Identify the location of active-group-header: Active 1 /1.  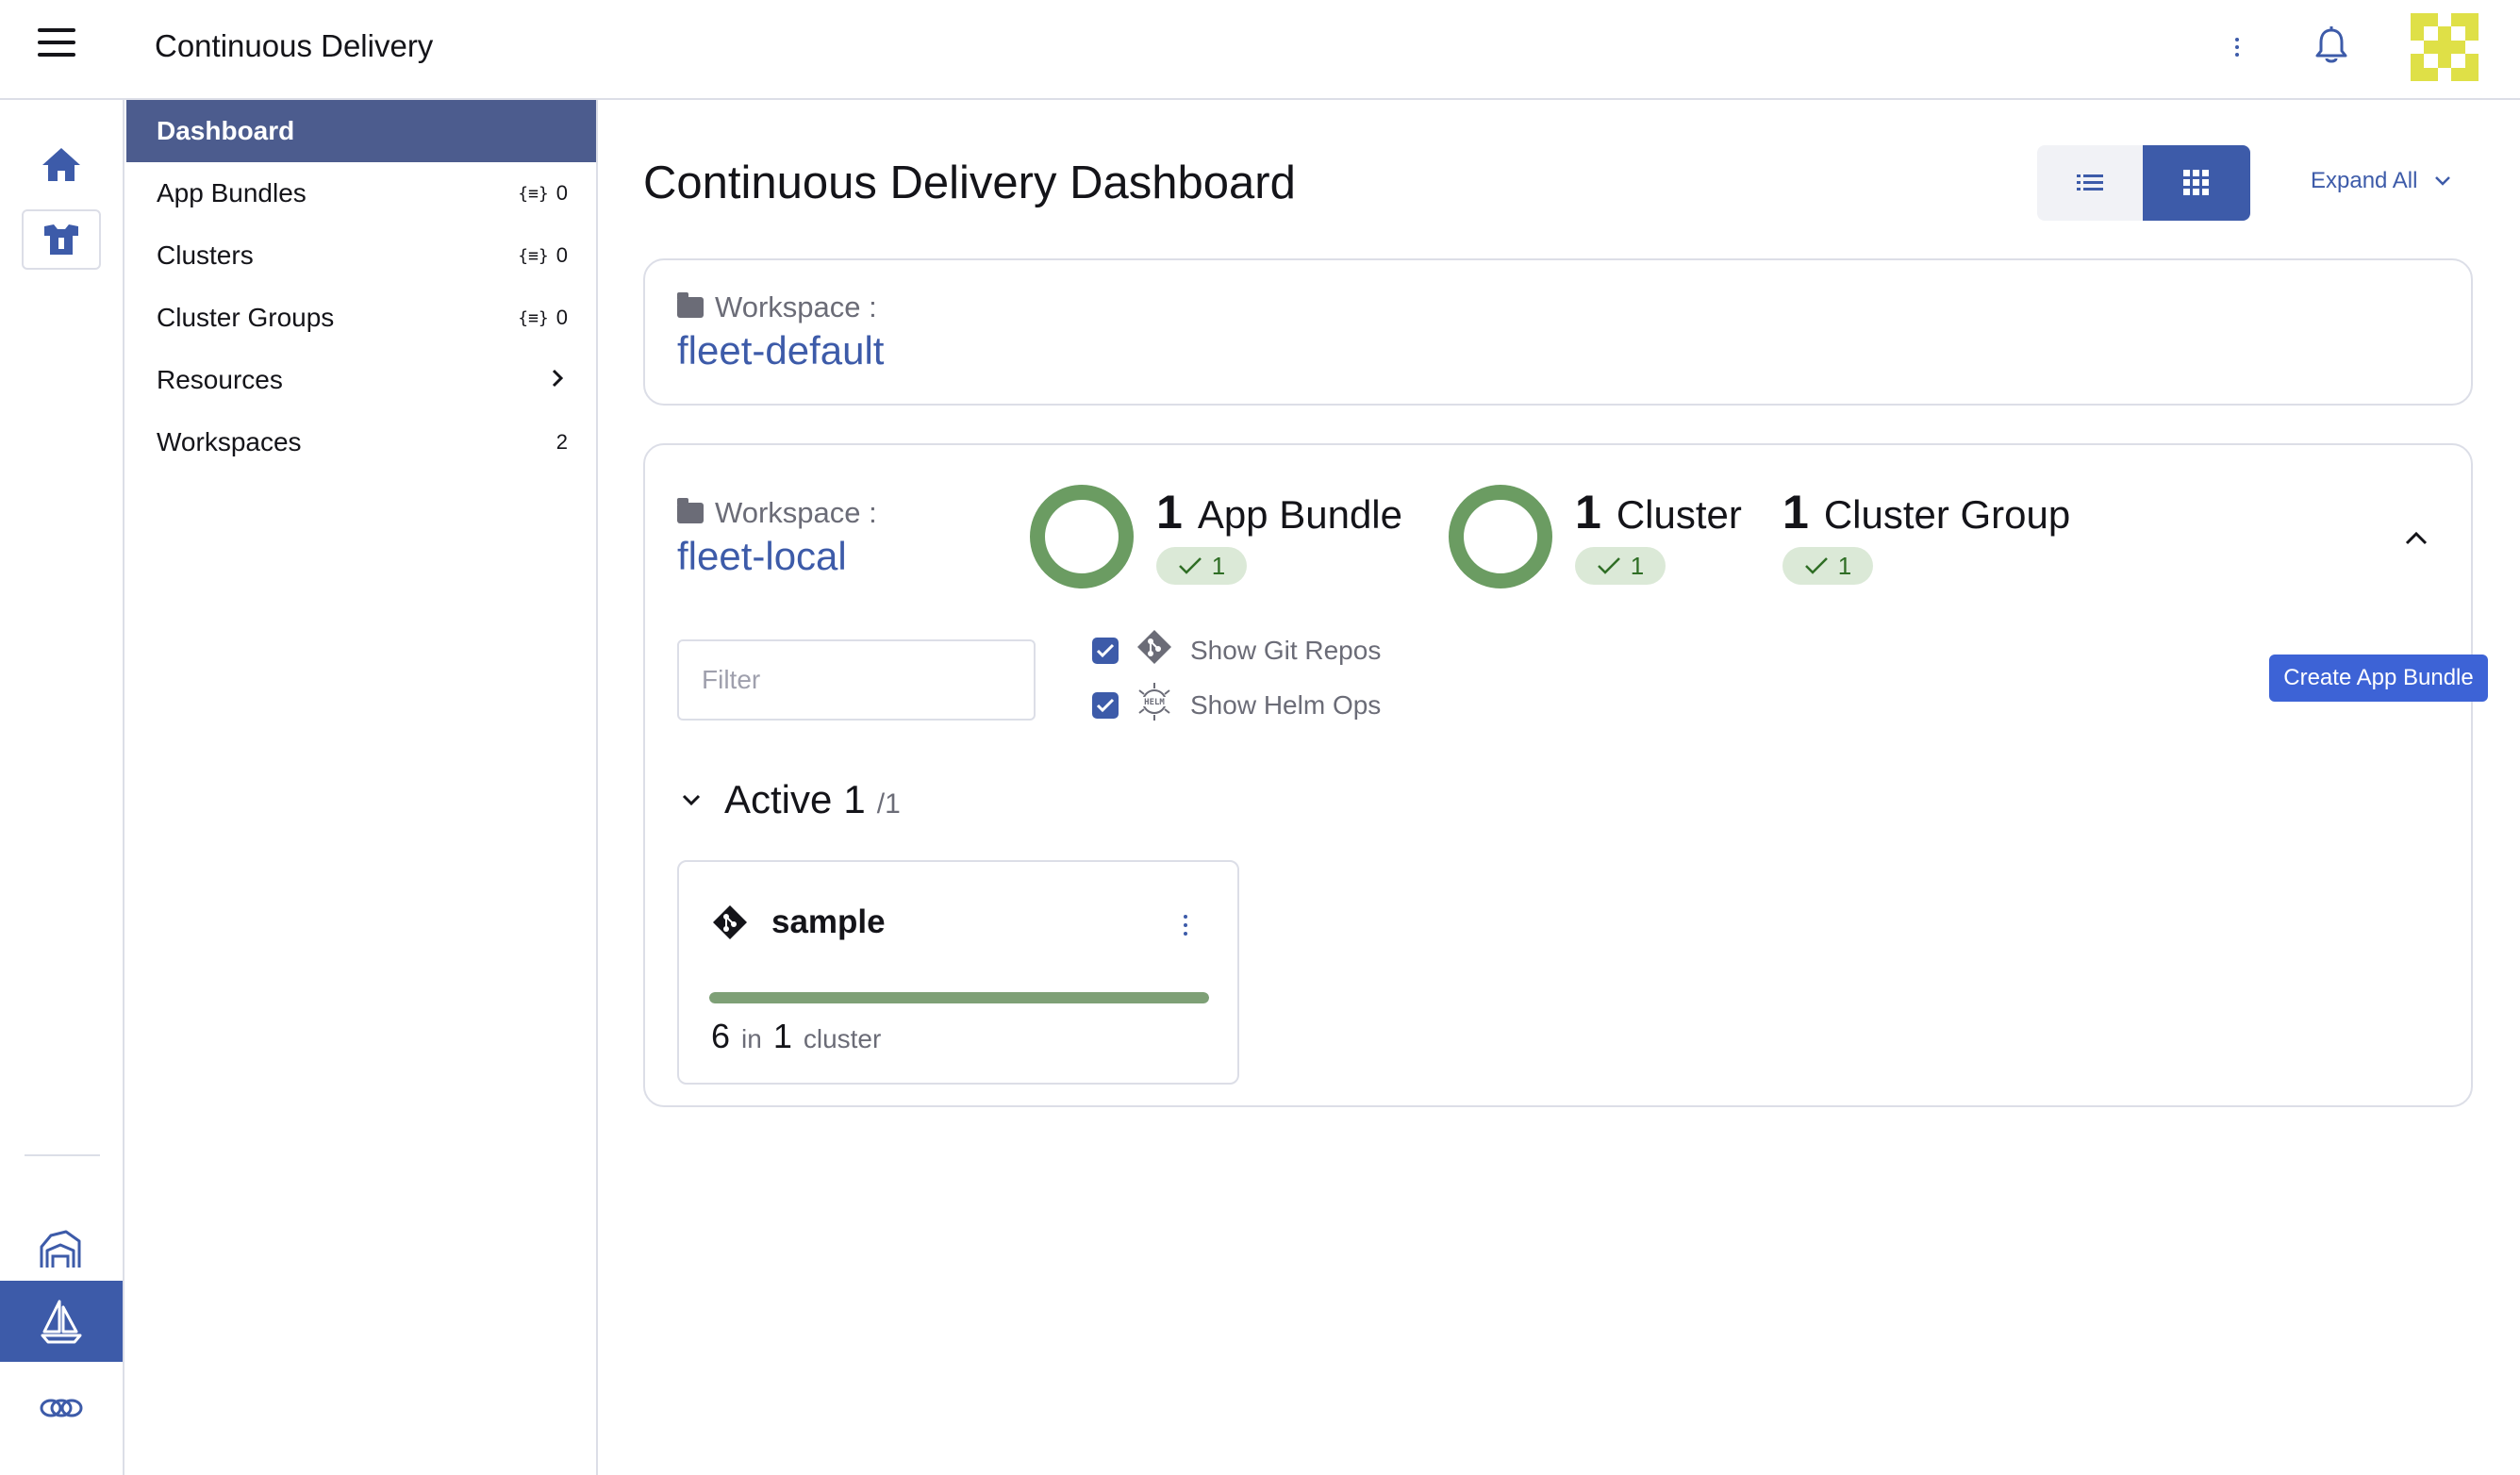
(789, 799).